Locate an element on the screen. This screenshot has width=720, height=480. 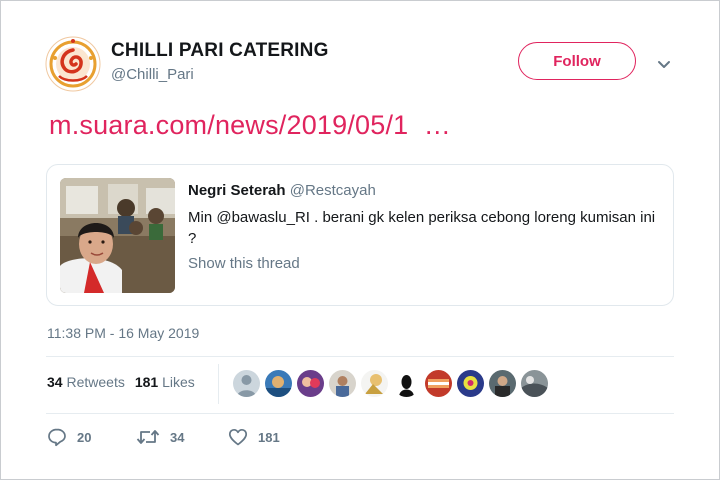
account-name: CHILLI PARI CATERING is located at coordinates (220, 51).